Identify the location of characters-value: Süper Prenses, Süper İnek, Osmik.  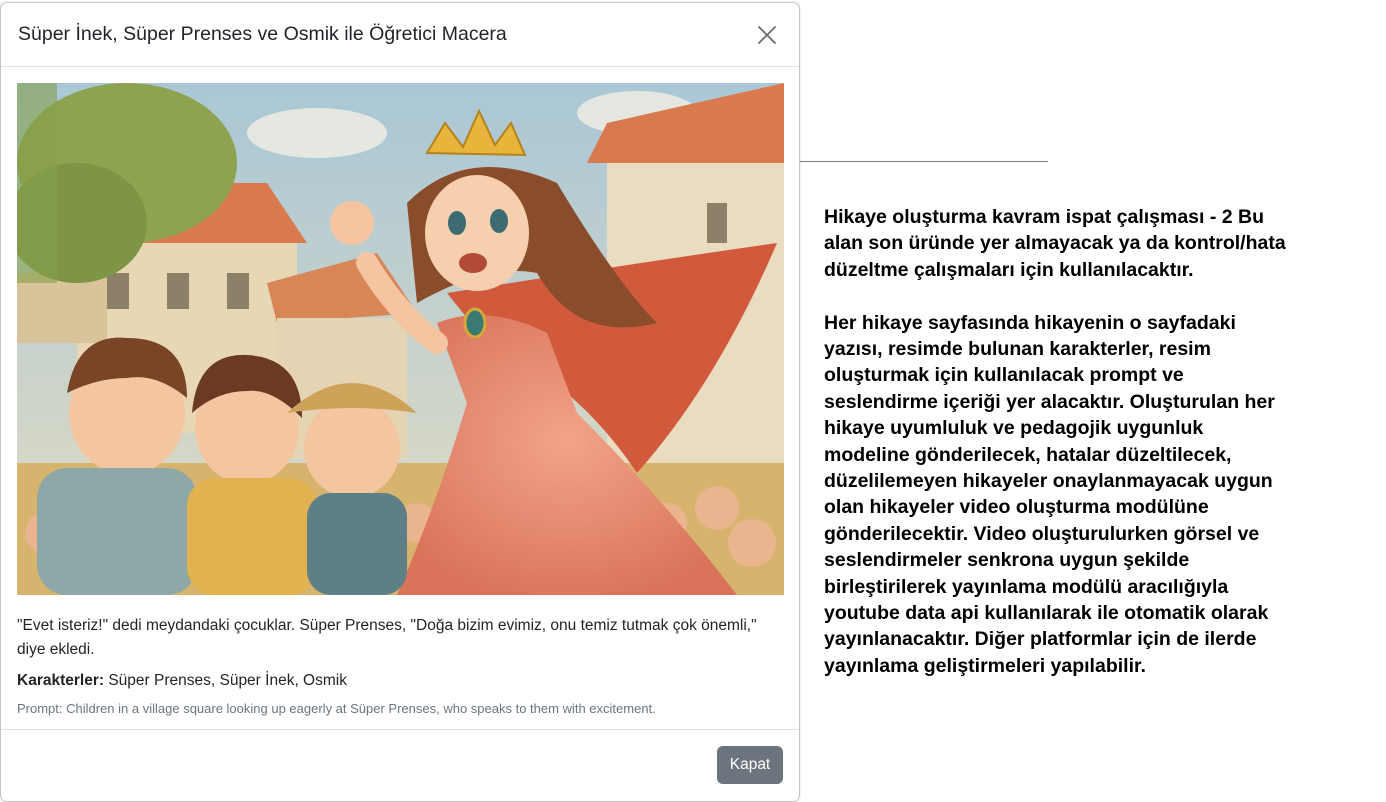
(225, 680).